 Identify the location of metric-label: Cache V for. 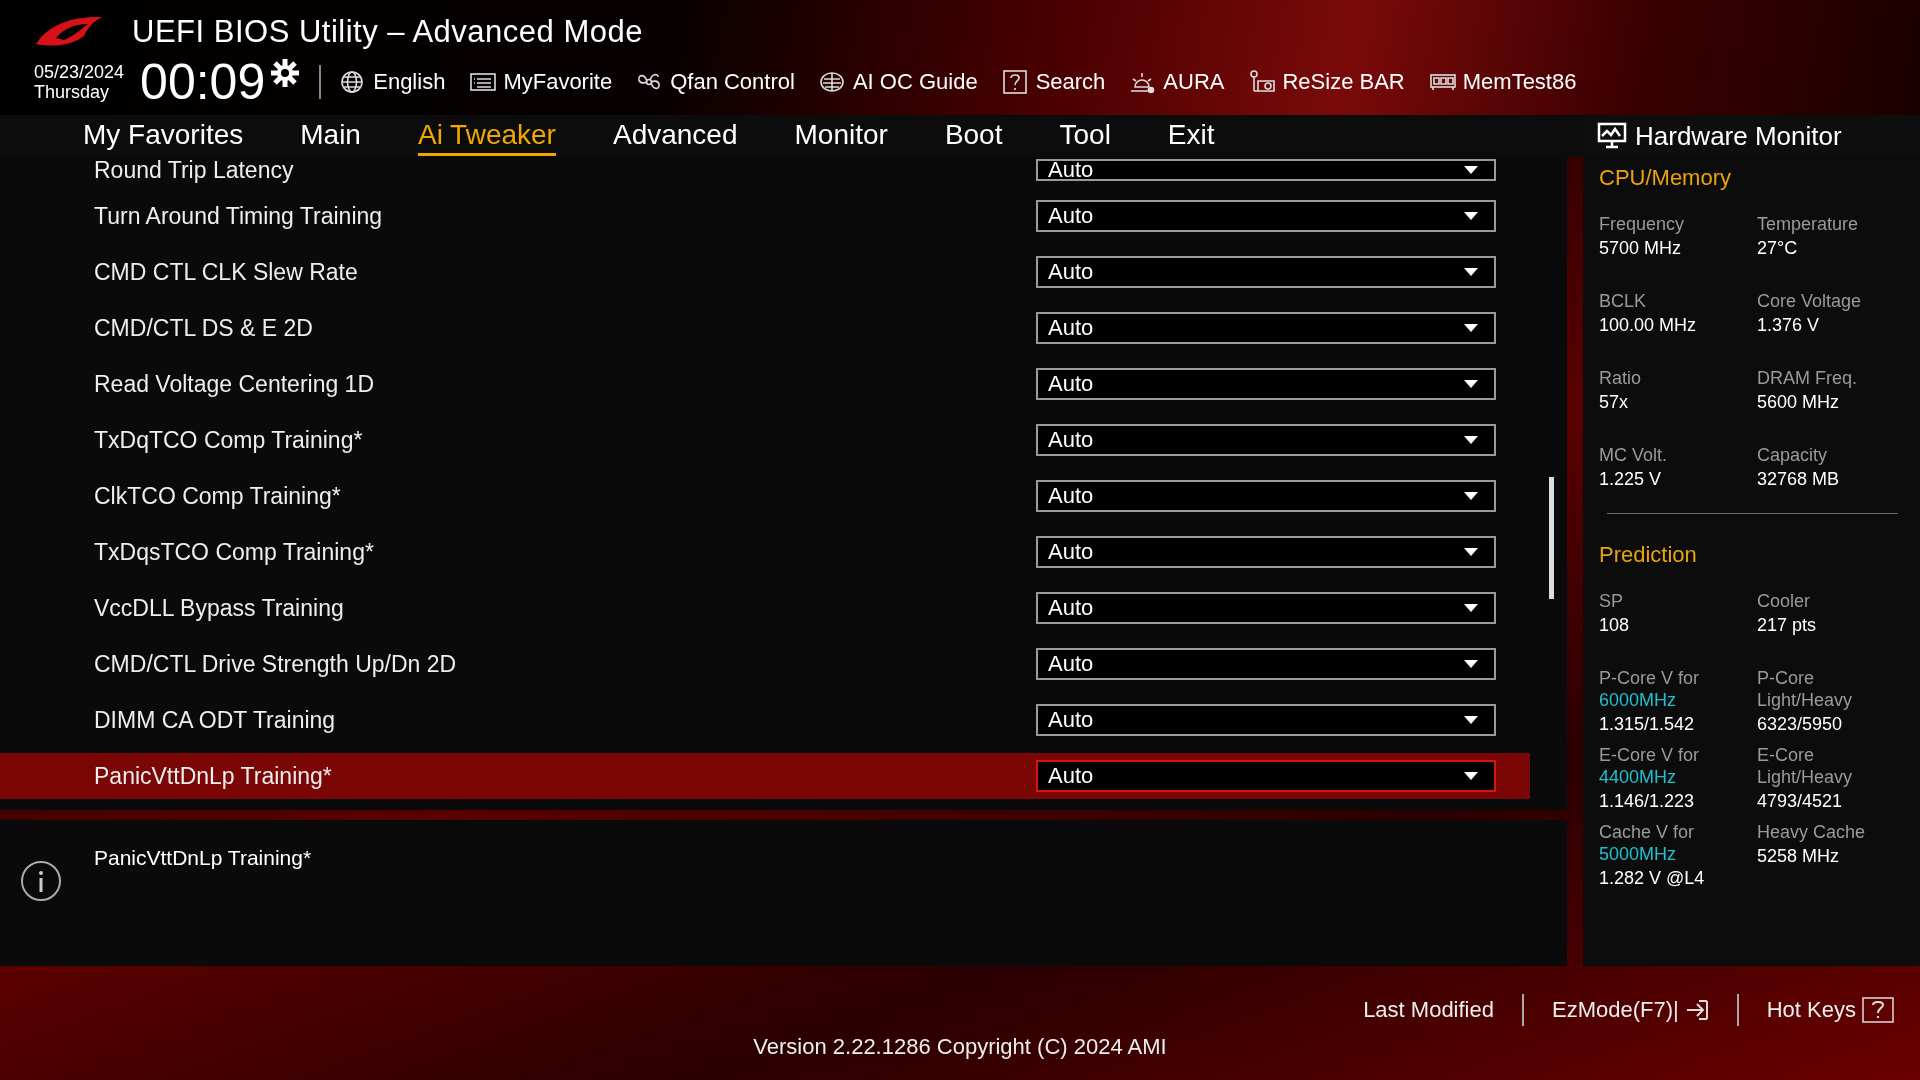
(1647, 832).